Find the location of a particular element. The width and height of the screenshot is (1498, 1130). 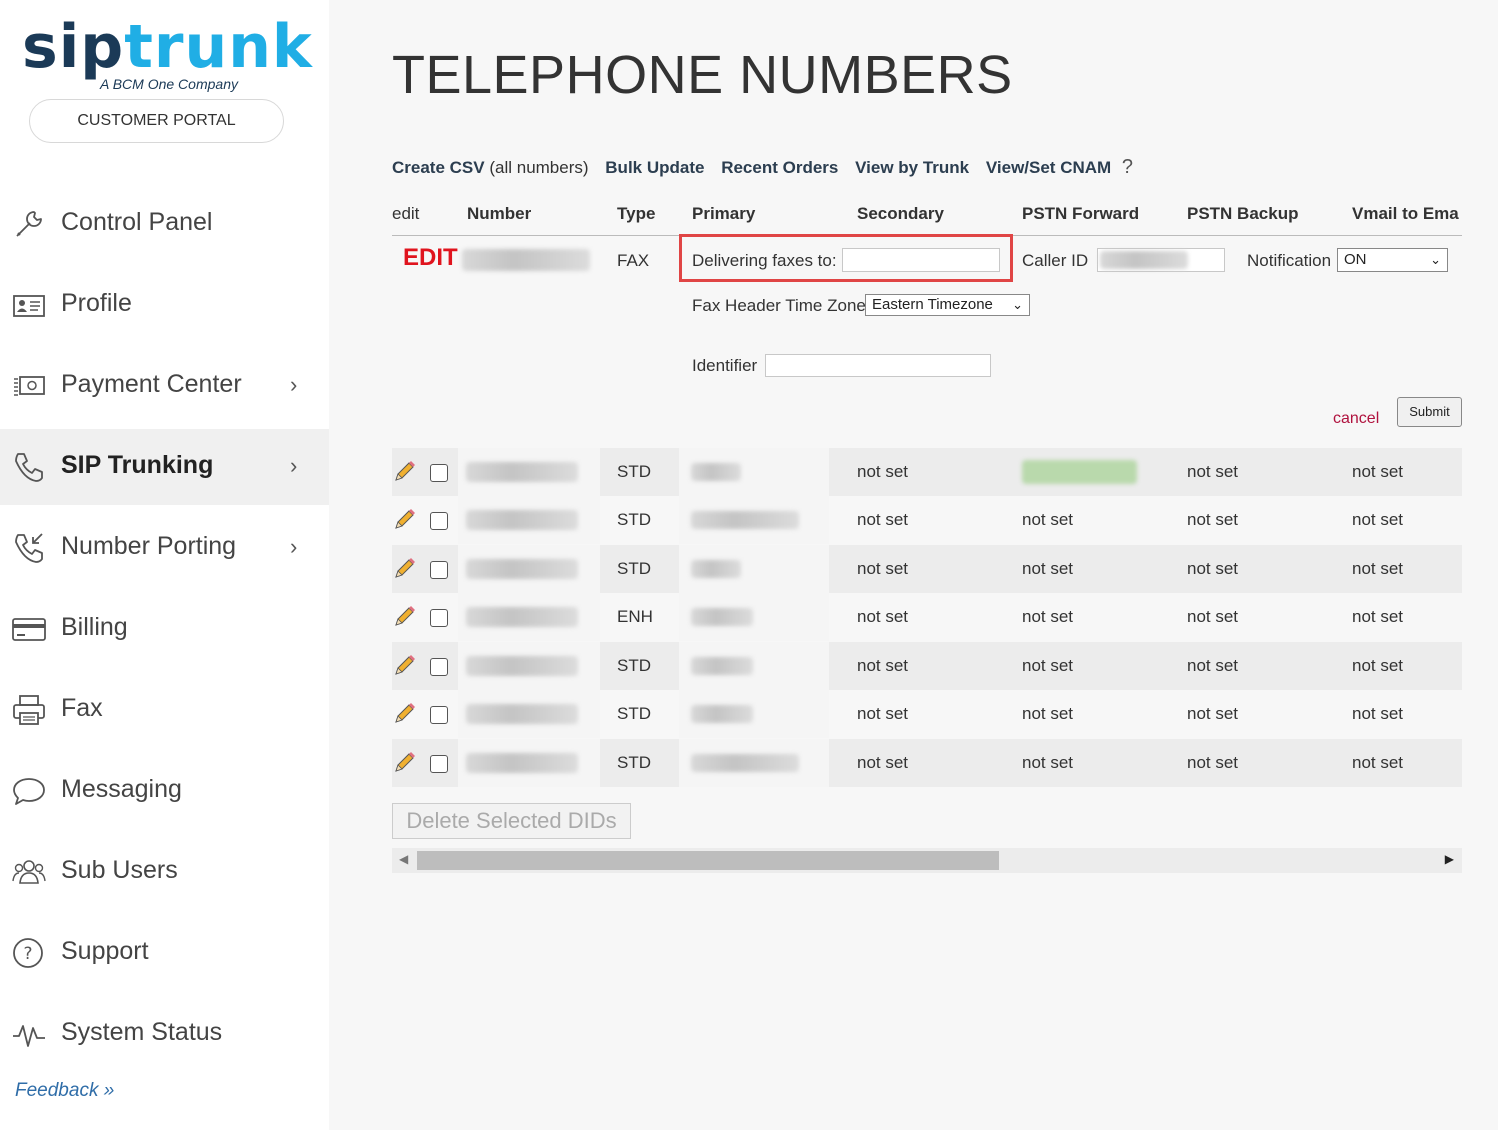

notification-select: ON ⌄ is located at coordinates (1392, 260).